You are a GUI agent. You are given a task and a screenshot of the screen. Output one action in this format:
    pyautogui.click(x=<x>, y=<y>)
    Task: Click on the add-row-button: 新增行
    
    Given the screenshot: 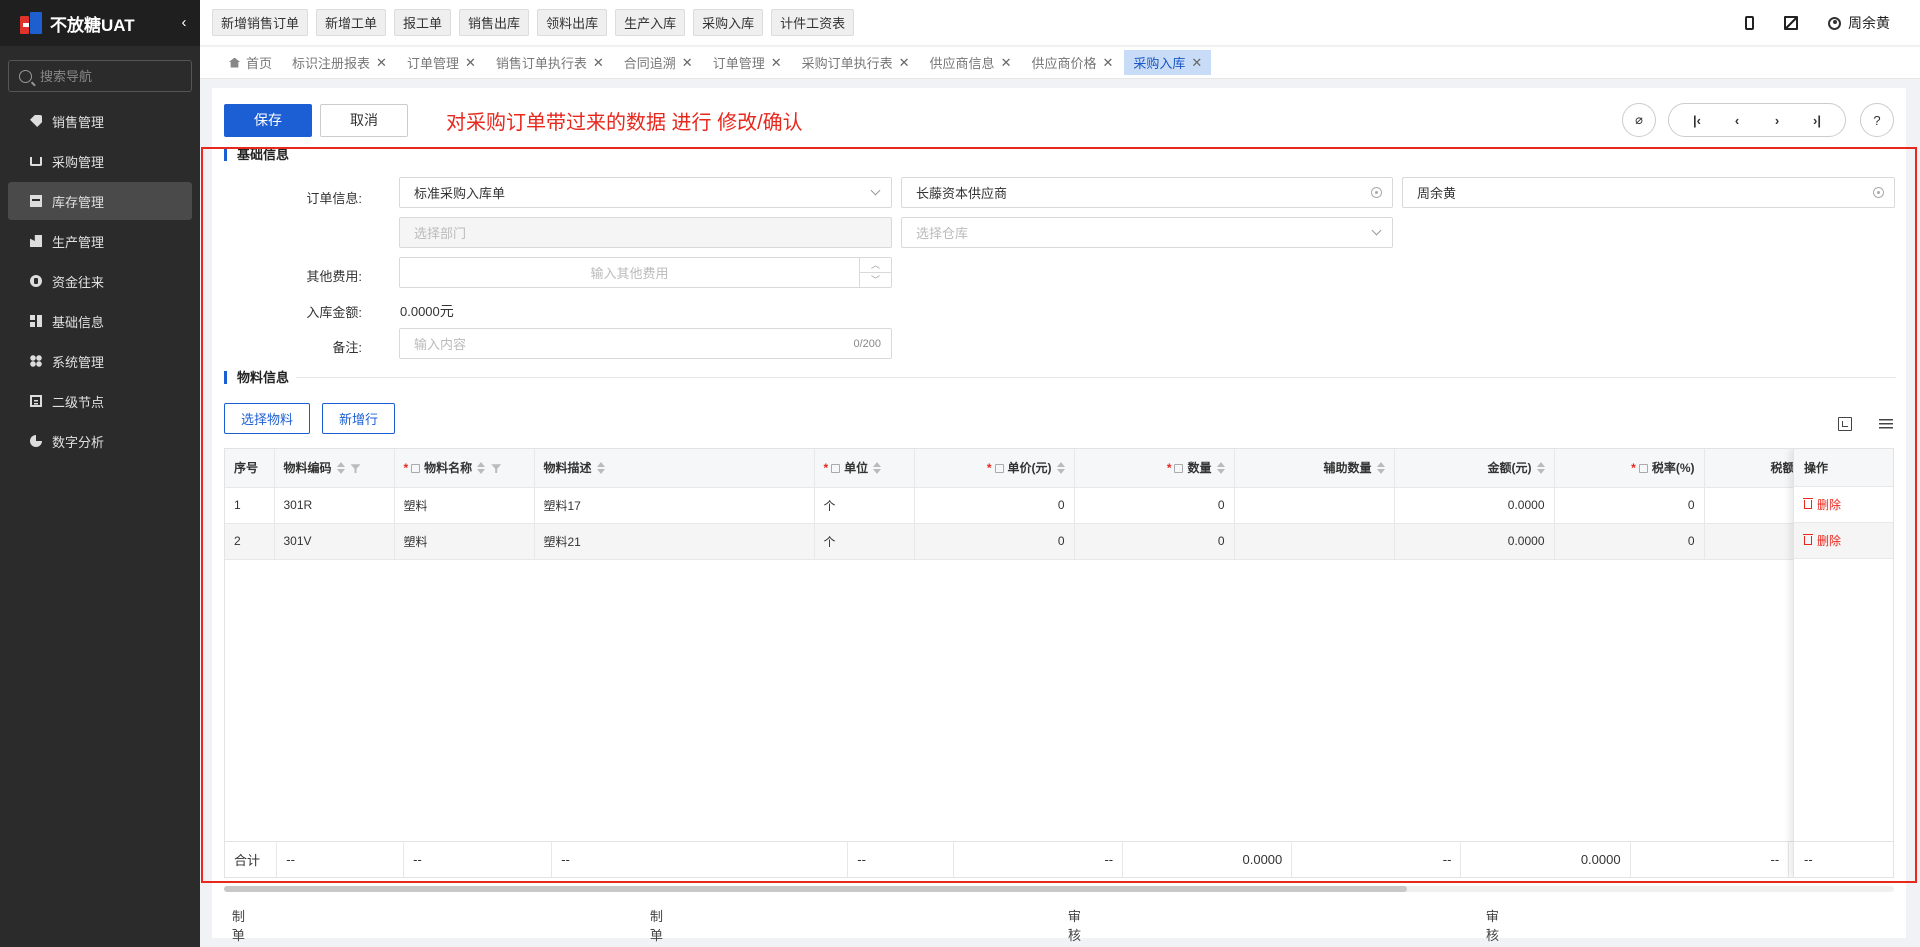 What is the action you would take?
    pyautogui.click(x=359, y=418)
    